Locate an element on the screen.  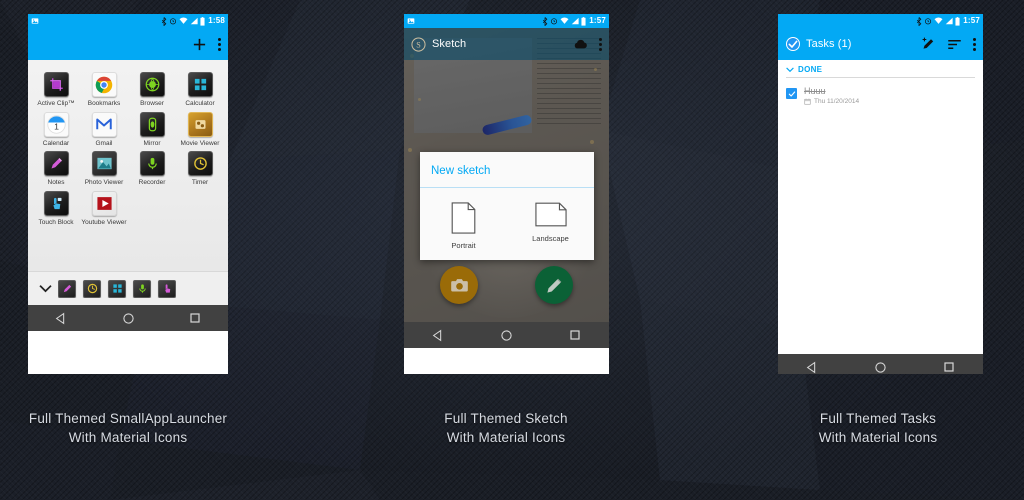
movie-viewer-icon is located at coordinates (200, 124).